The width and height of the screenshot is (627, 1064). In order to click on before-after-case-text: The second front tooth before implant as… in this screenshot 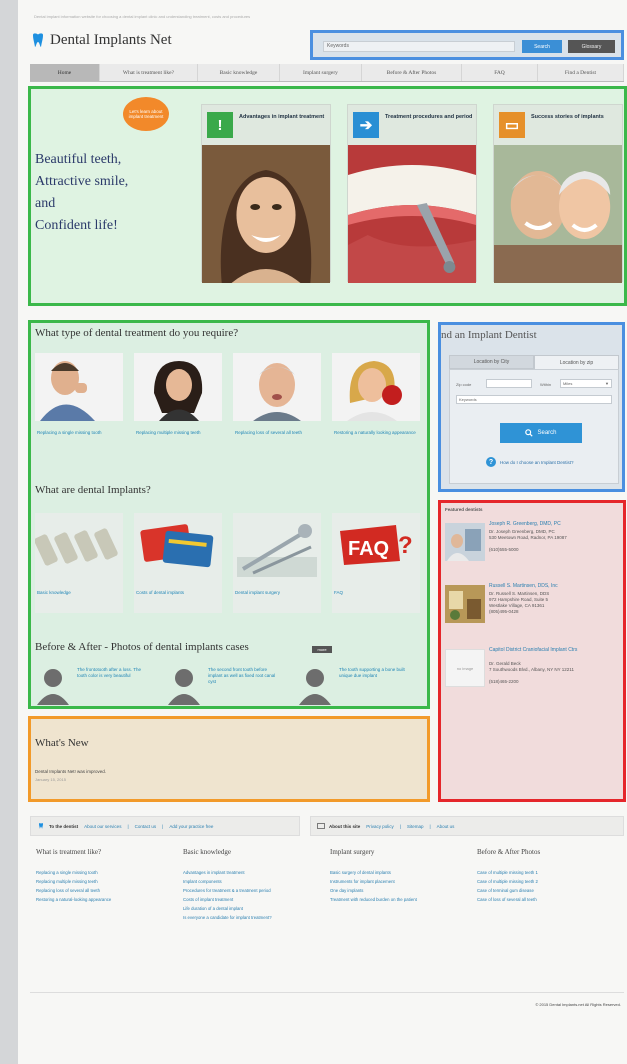, I will do `click(242, 675)`.